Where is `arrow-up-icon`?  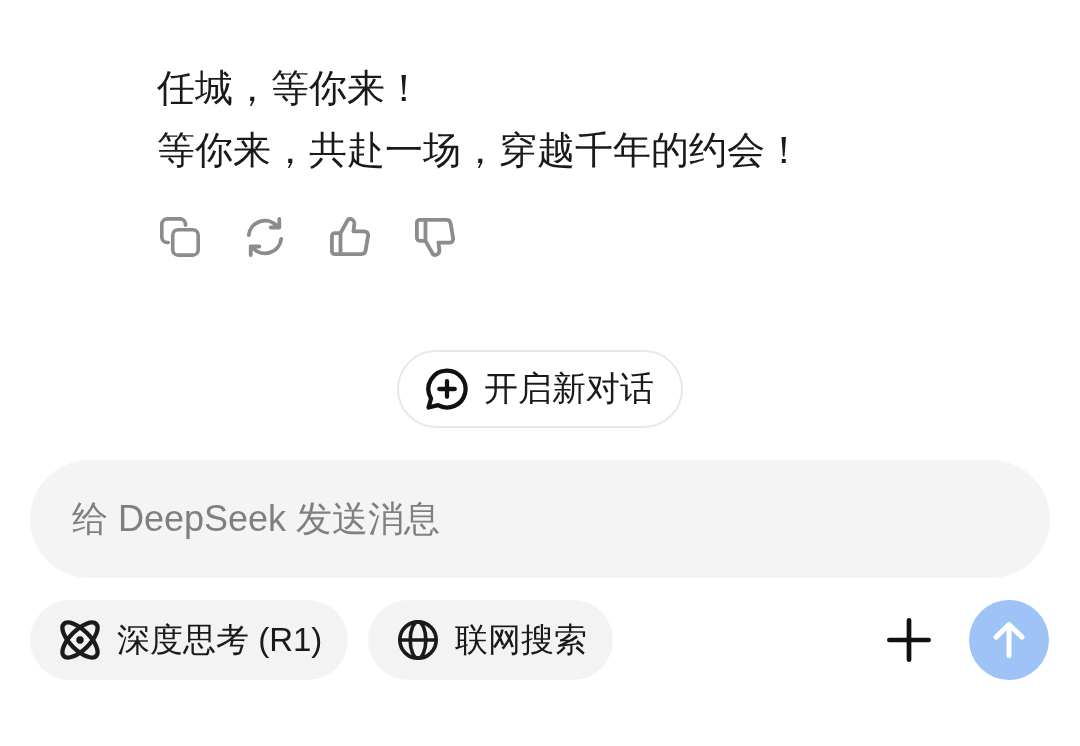
arrow-up-icon is located at coordinates (1009, 640).